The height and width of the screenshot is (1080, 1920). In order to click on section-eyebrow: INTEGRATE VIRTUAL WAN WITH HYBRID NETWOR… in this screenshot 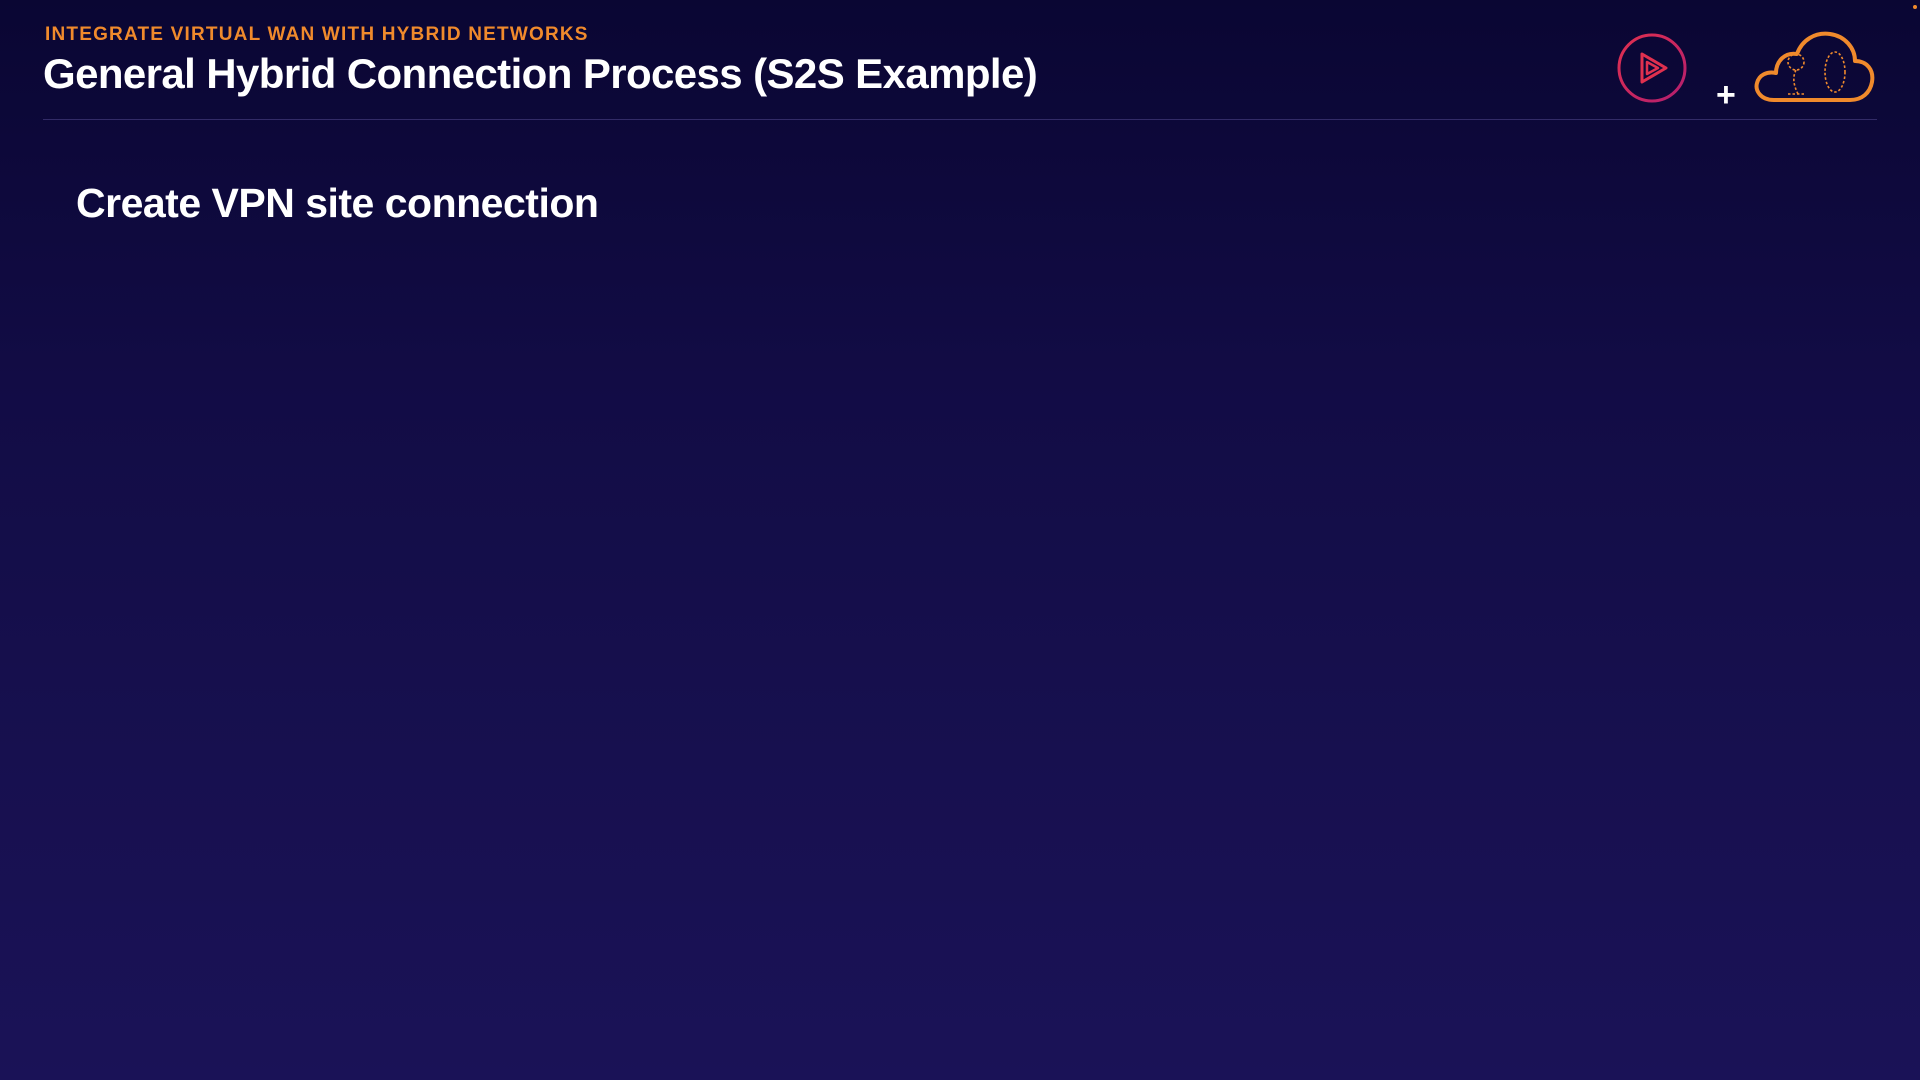, I will do `click(317, 34)`.